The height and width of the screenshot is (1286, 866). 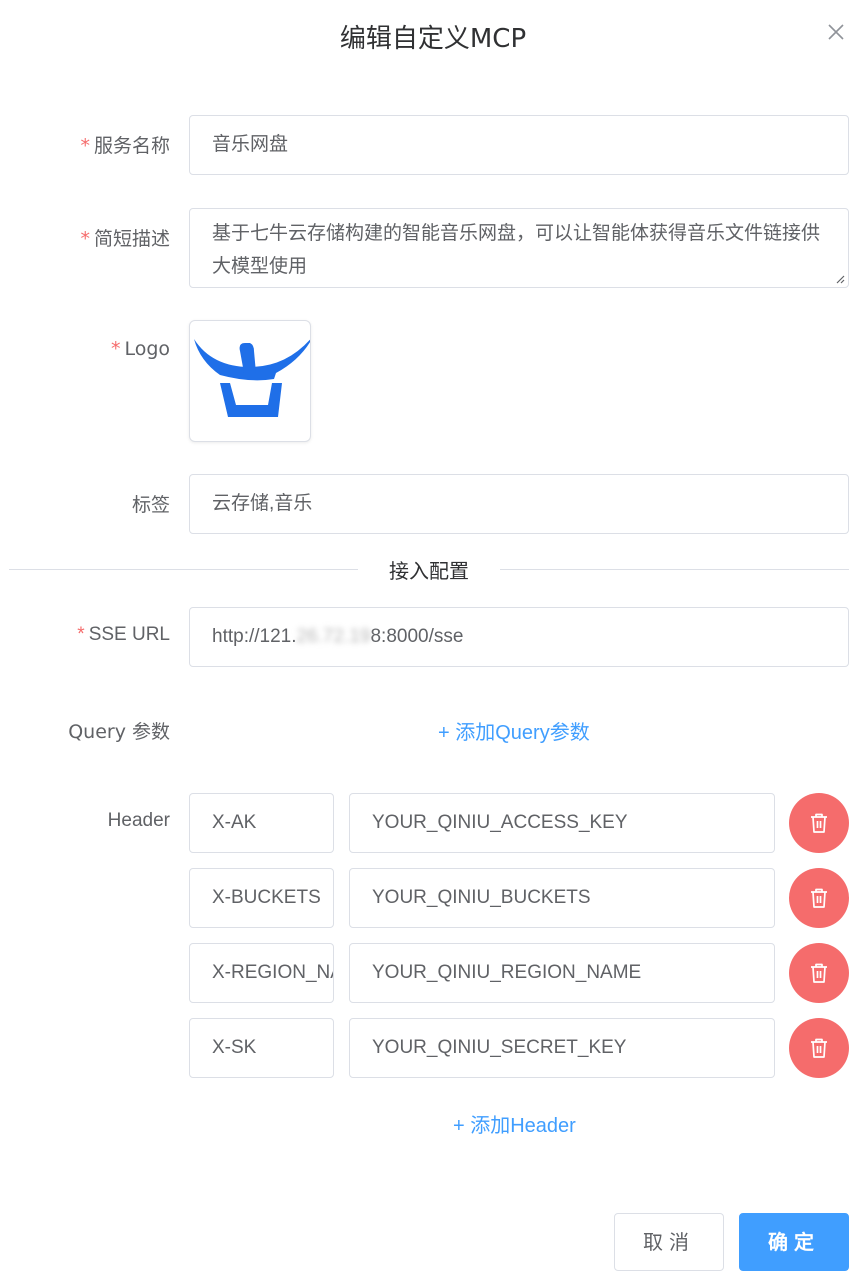 I want to click on tags-label: 标签, so click(x=150, y=505).